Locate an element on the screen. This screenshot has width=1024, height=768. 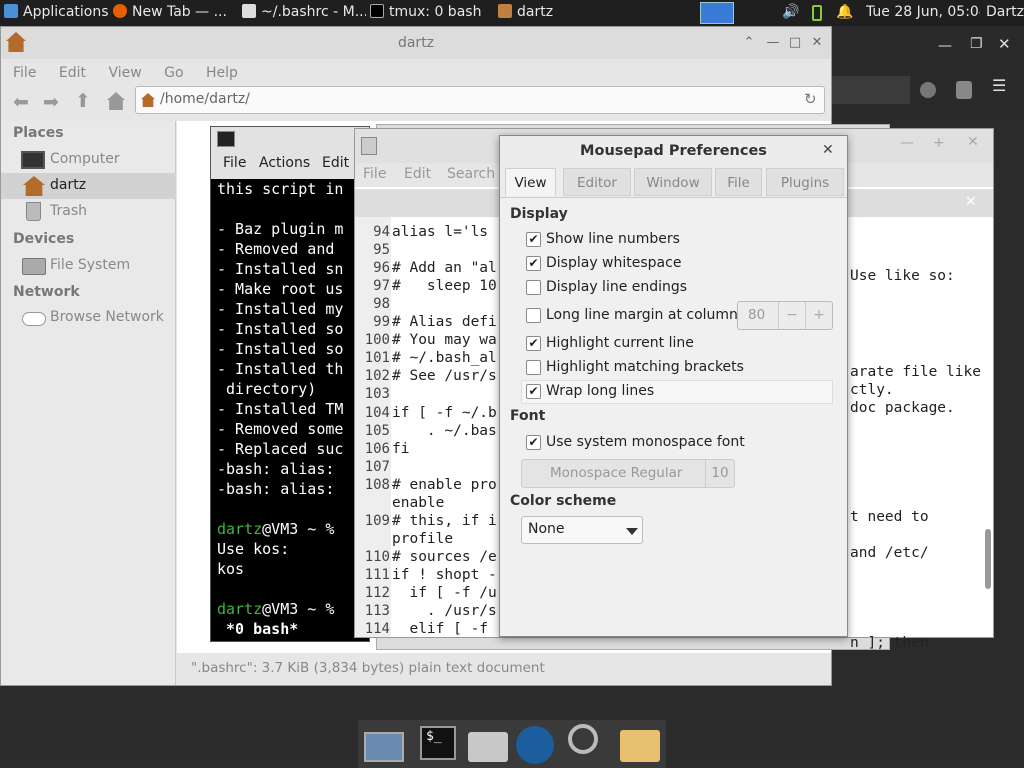
file-manager-icon is located at coordinates (488, 747).